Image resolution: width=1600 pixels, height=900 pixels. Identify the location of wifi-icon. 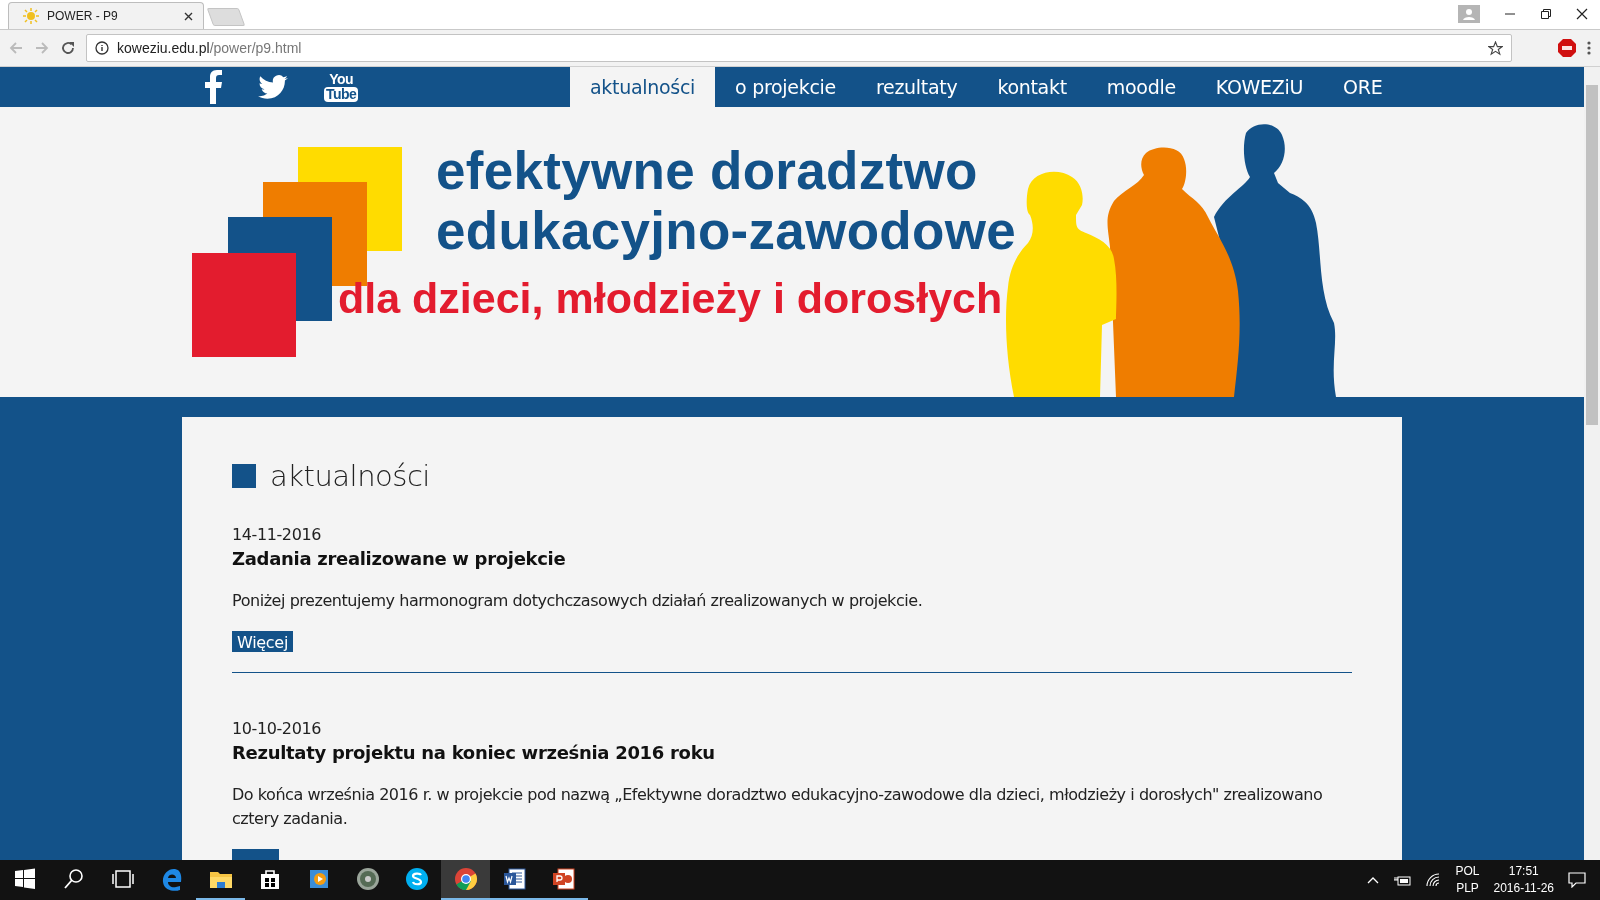
(1433, 880).